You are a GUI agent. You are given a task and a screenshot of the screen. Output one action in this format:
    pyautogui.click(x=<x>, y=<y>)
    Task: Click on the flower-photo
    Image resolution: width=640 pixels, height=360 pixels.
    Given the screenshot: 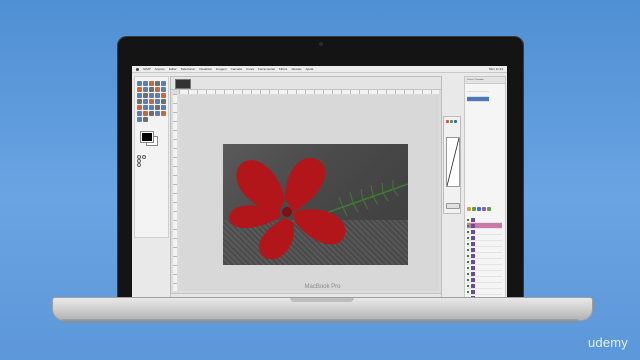 What is the action you would take?
    pyautogui.click(x=315, y=204)
    